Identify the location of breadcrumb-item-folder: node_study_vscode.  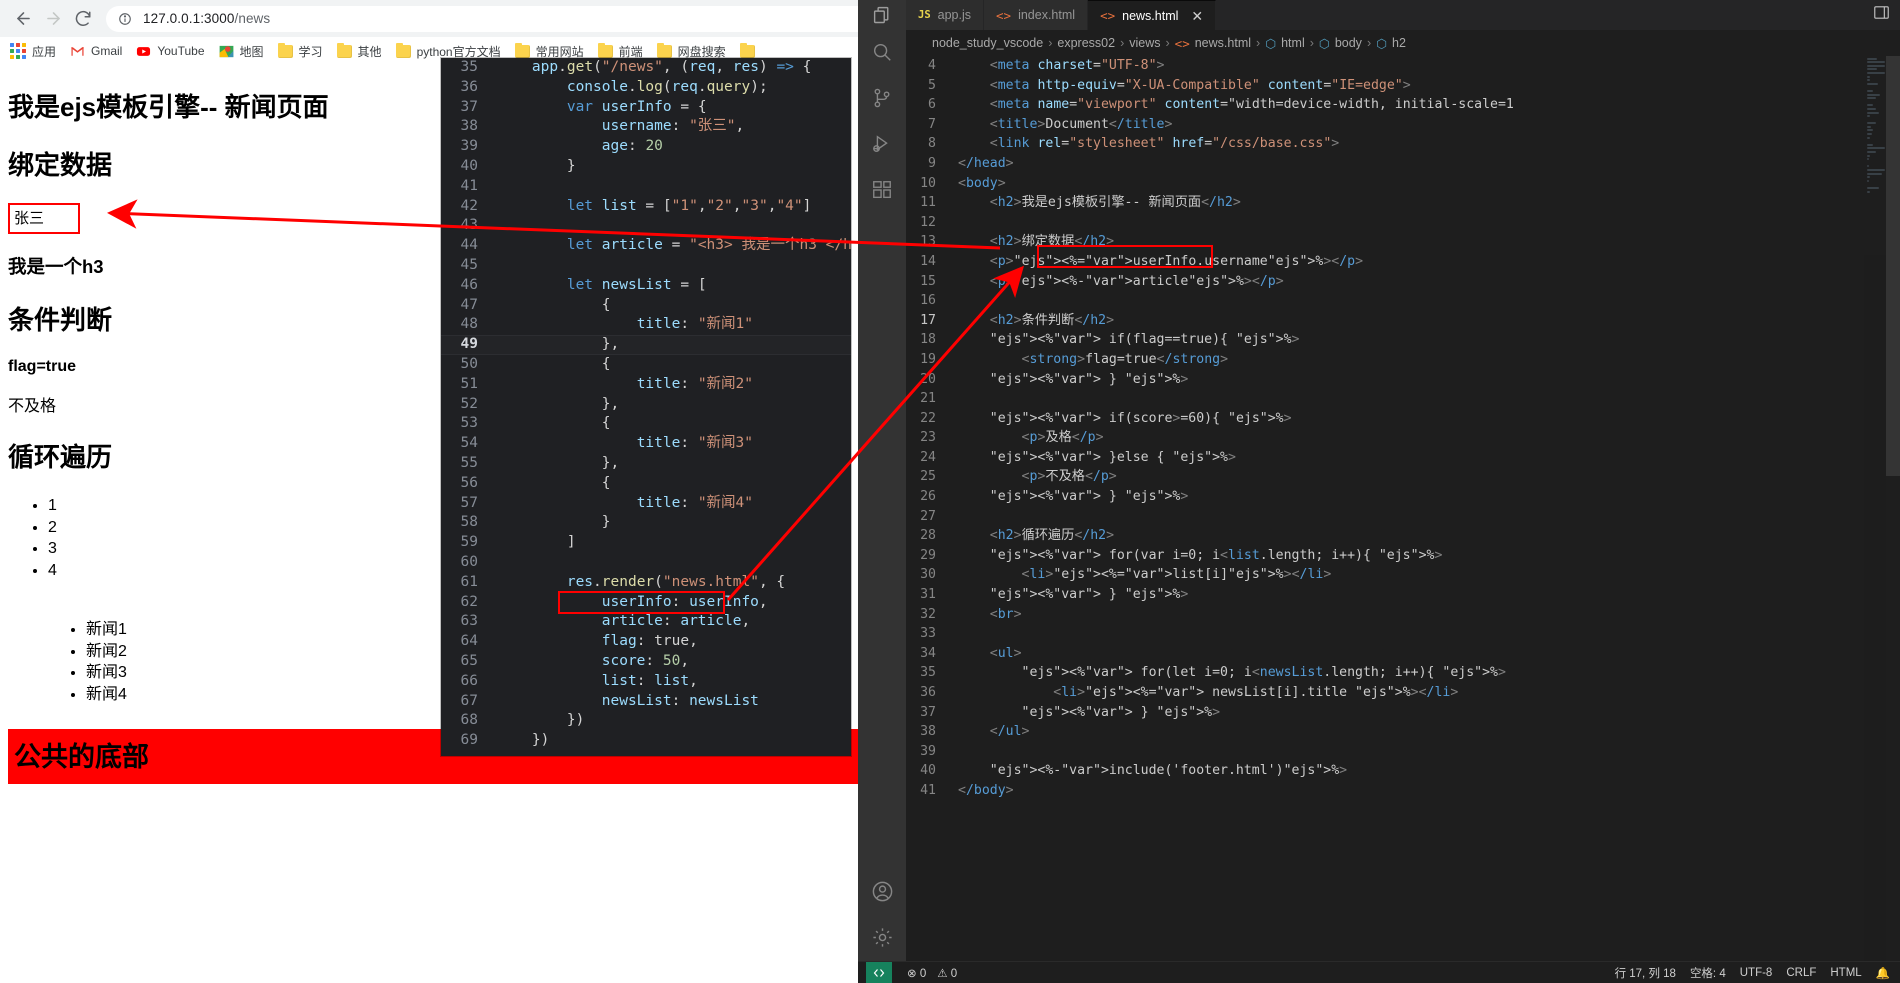
(987, 43).